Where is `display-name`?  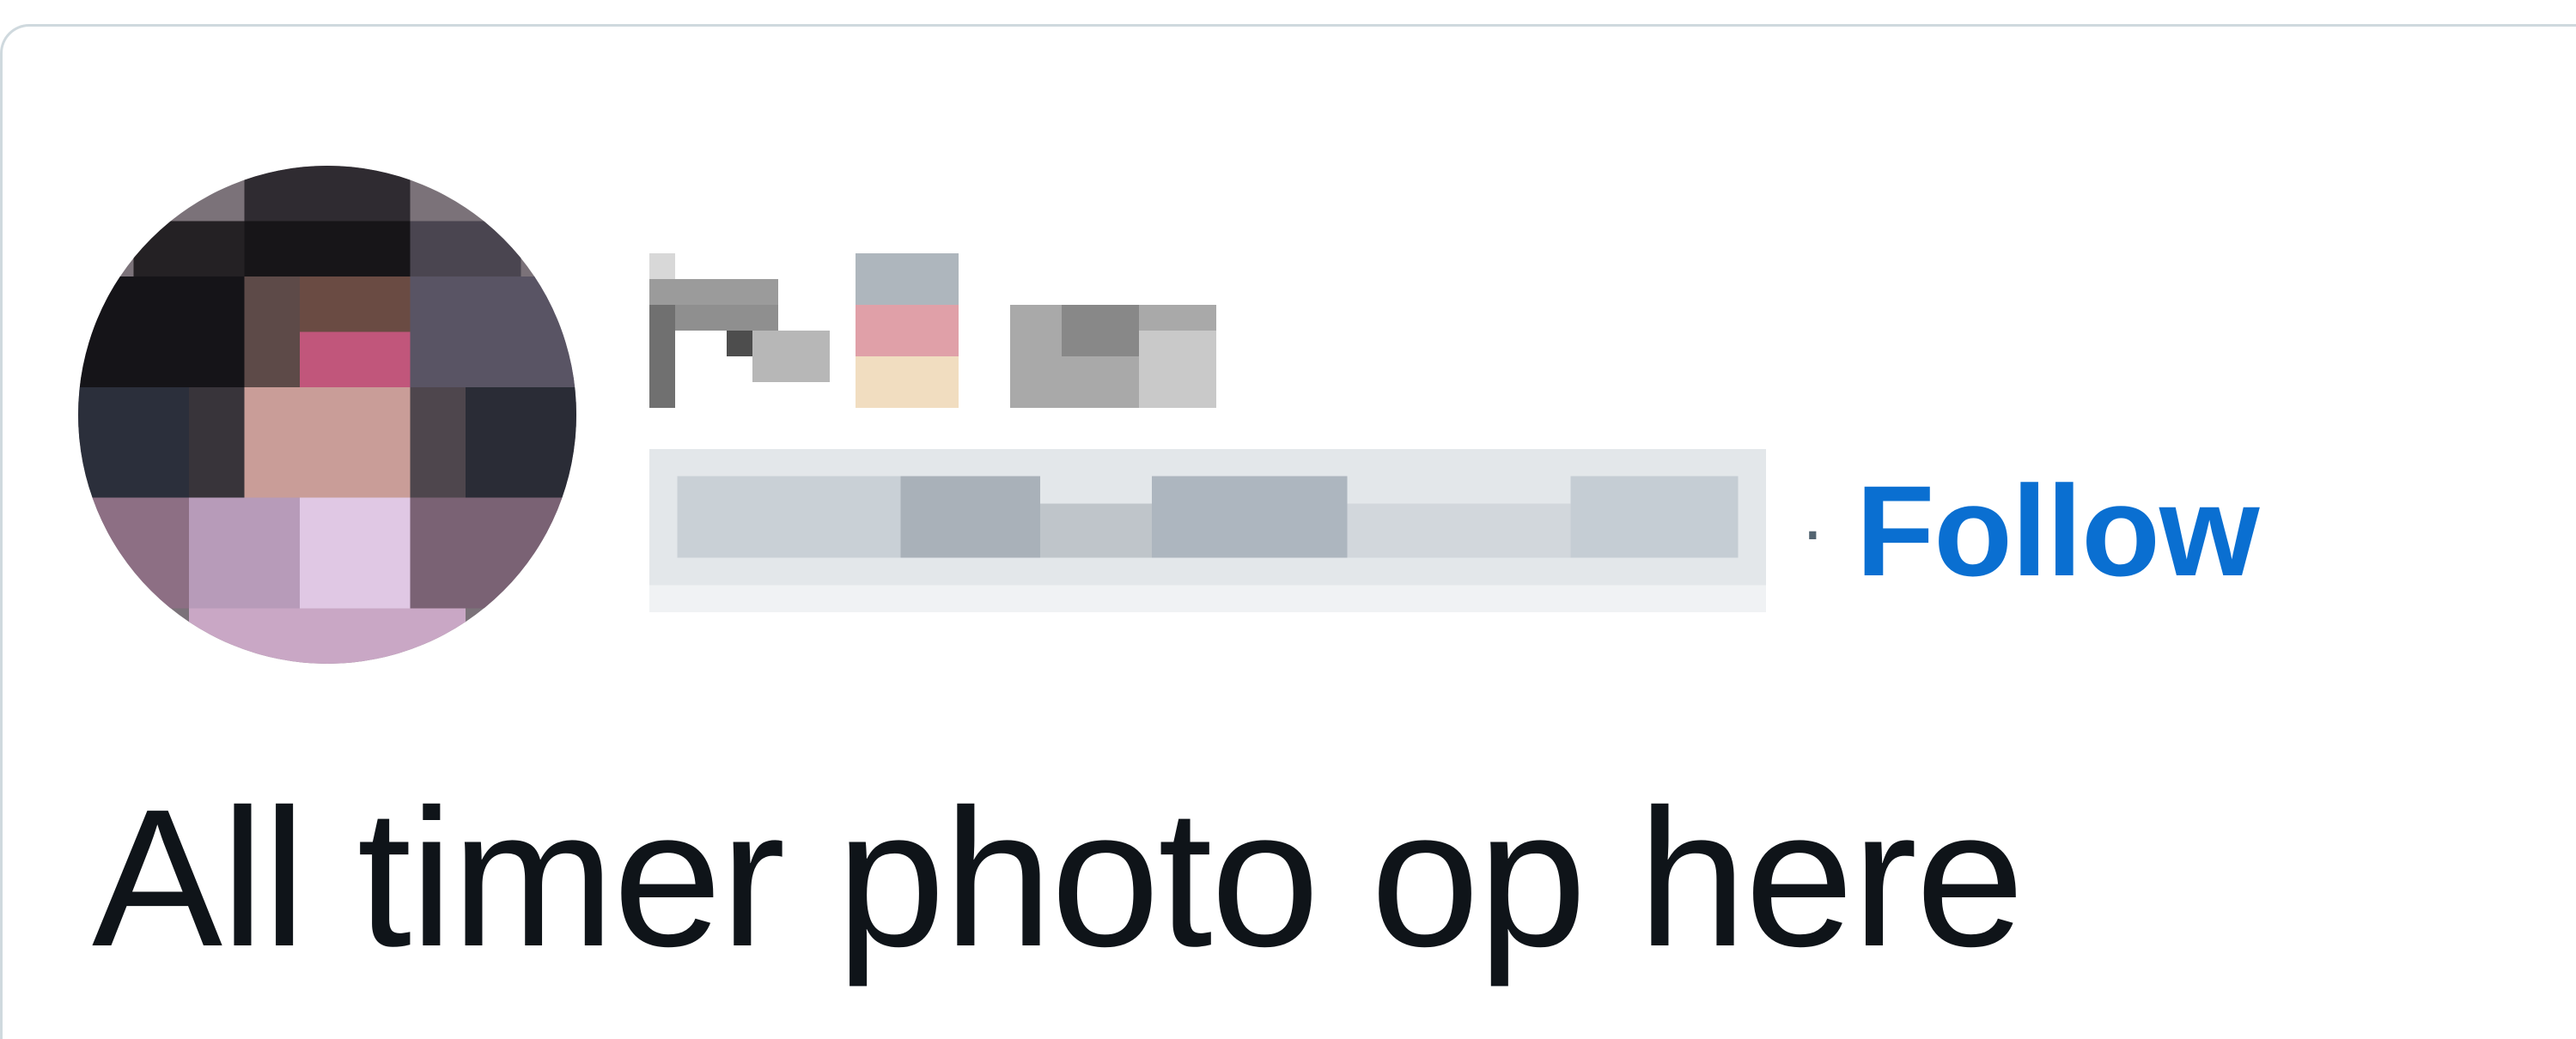 display-name is located at coordinates (1126, 356).